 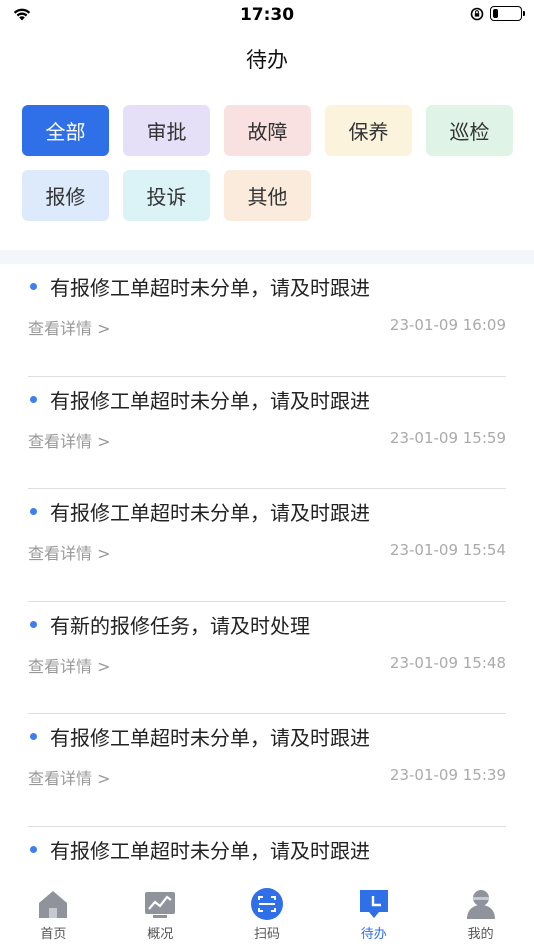 What do you see at coordinates (447, 325) in the screenshot?
I see `item-timestamp: 23-01-09 16:09` at bounding box center [447, 325].